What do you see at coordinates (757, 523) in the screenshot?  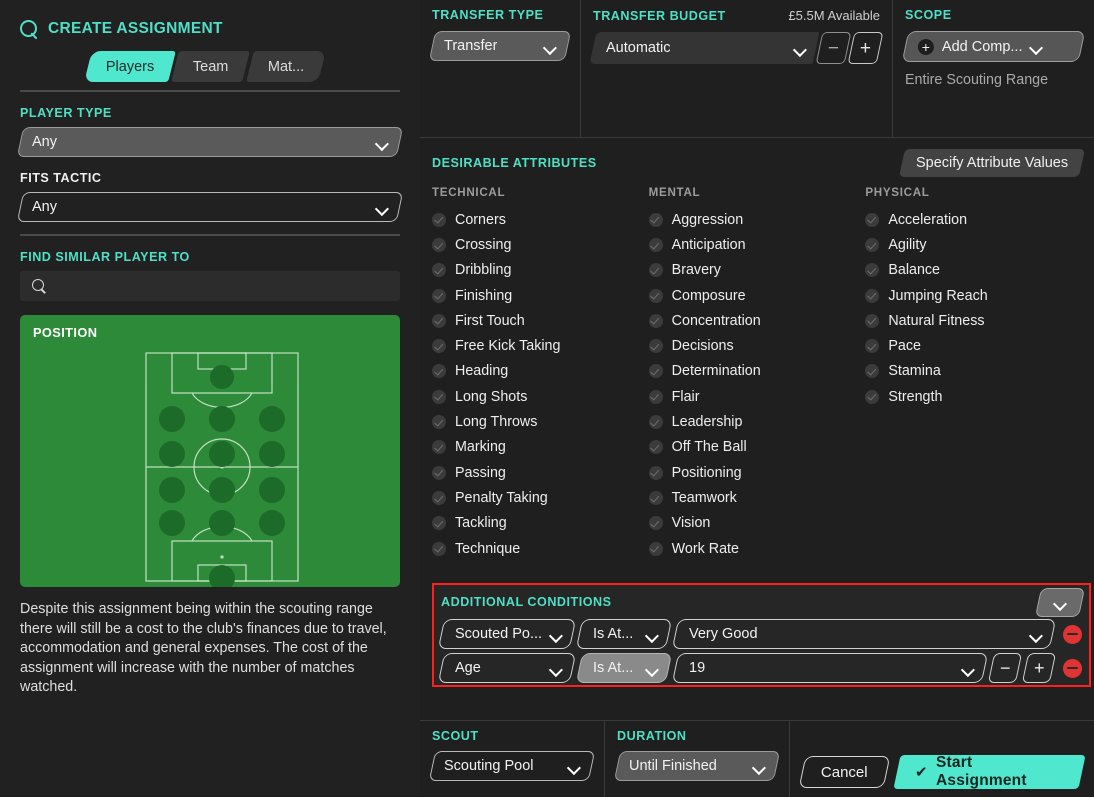 I see `attribute-item: Vision` at bounding box center [757, 523].